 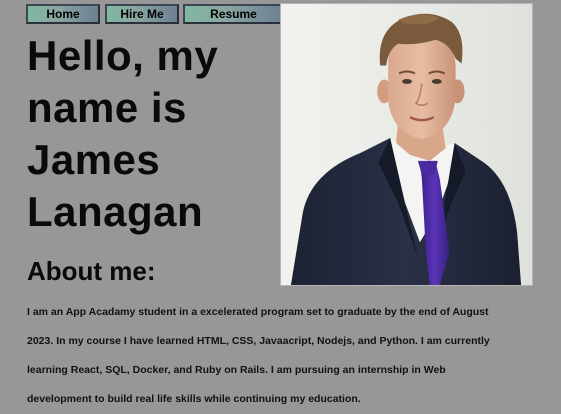 I want to click on about-heading: About me:, so click(x=91, y=271).